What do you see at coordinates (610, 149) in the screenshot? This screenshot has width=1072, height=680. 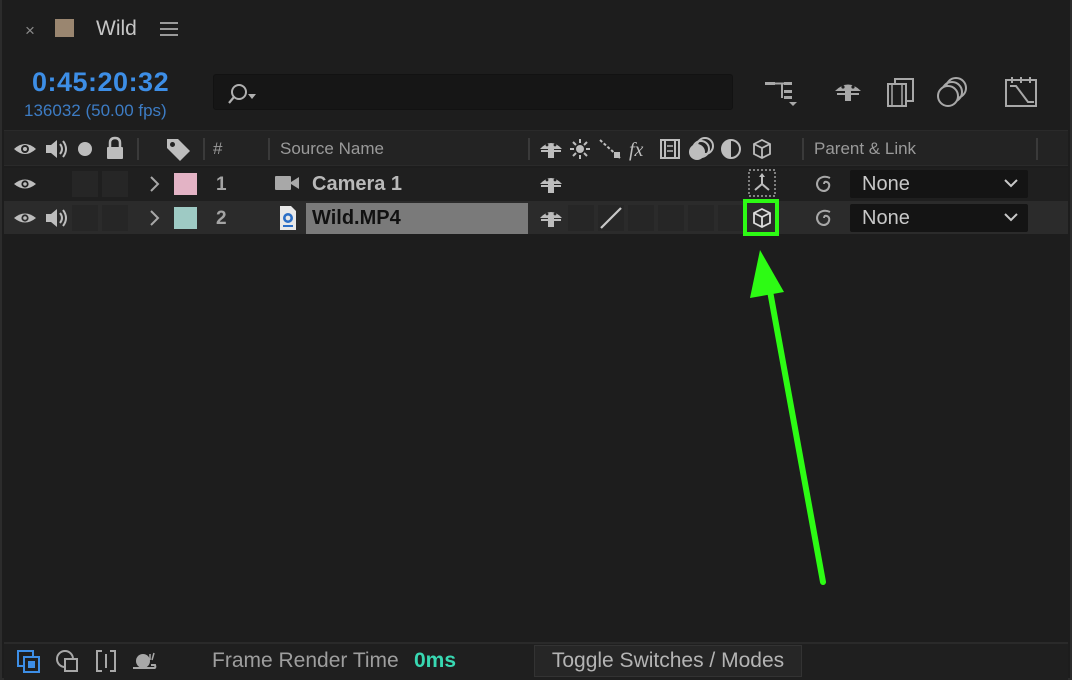 I see `quality-switch-icon` at bounding box center [610, 149].